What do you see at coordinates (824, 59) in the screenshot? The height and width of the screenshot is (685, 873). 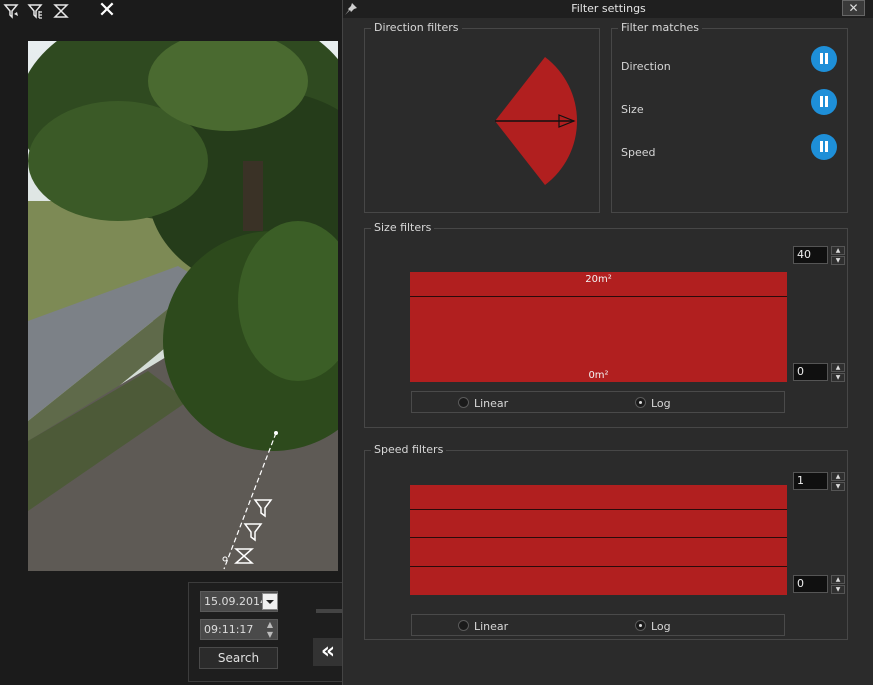 I see `direction-match-button` at bounding box center [824, 59].